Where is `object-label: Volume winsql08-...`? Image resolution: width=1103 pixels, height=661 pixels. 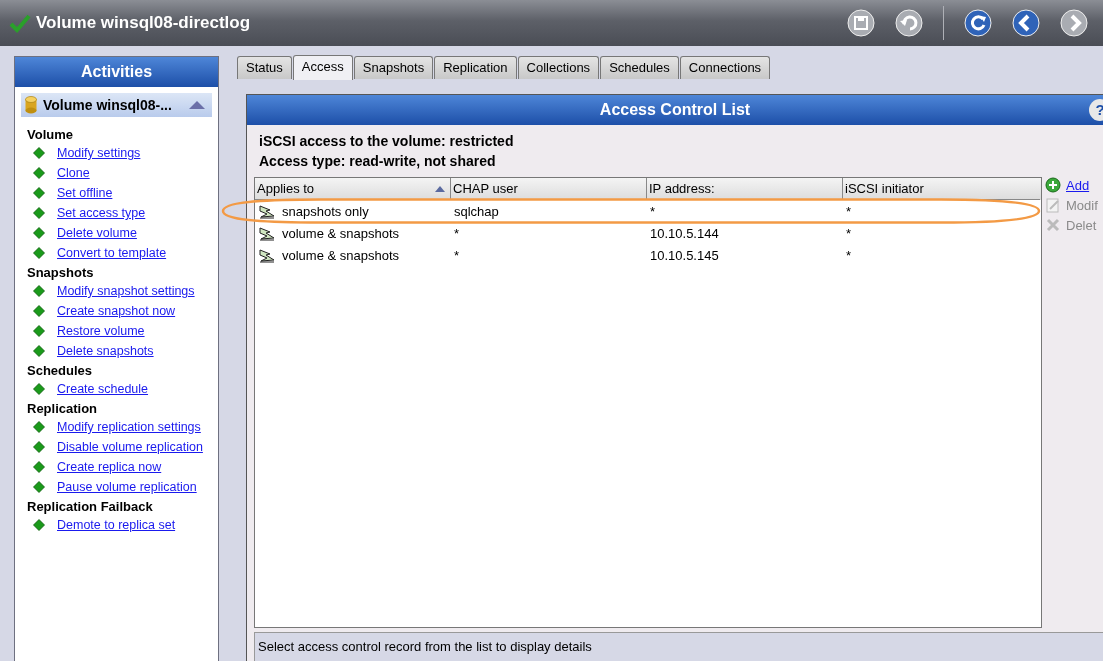
object-label: Volume winsql08-... is located at coordinates (107, 105).